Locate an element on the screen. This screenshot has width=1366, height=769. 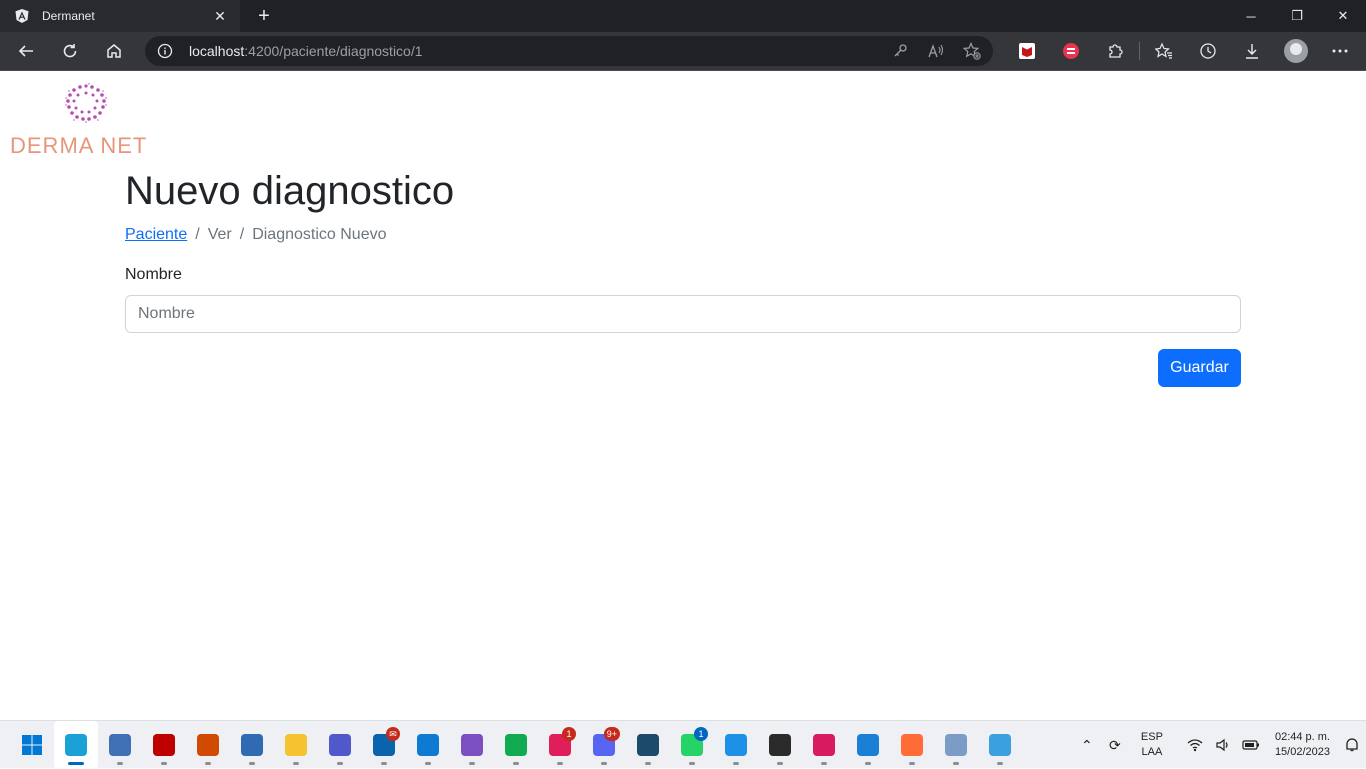
lang-code: ESP is located at coordinates (1151, 737).